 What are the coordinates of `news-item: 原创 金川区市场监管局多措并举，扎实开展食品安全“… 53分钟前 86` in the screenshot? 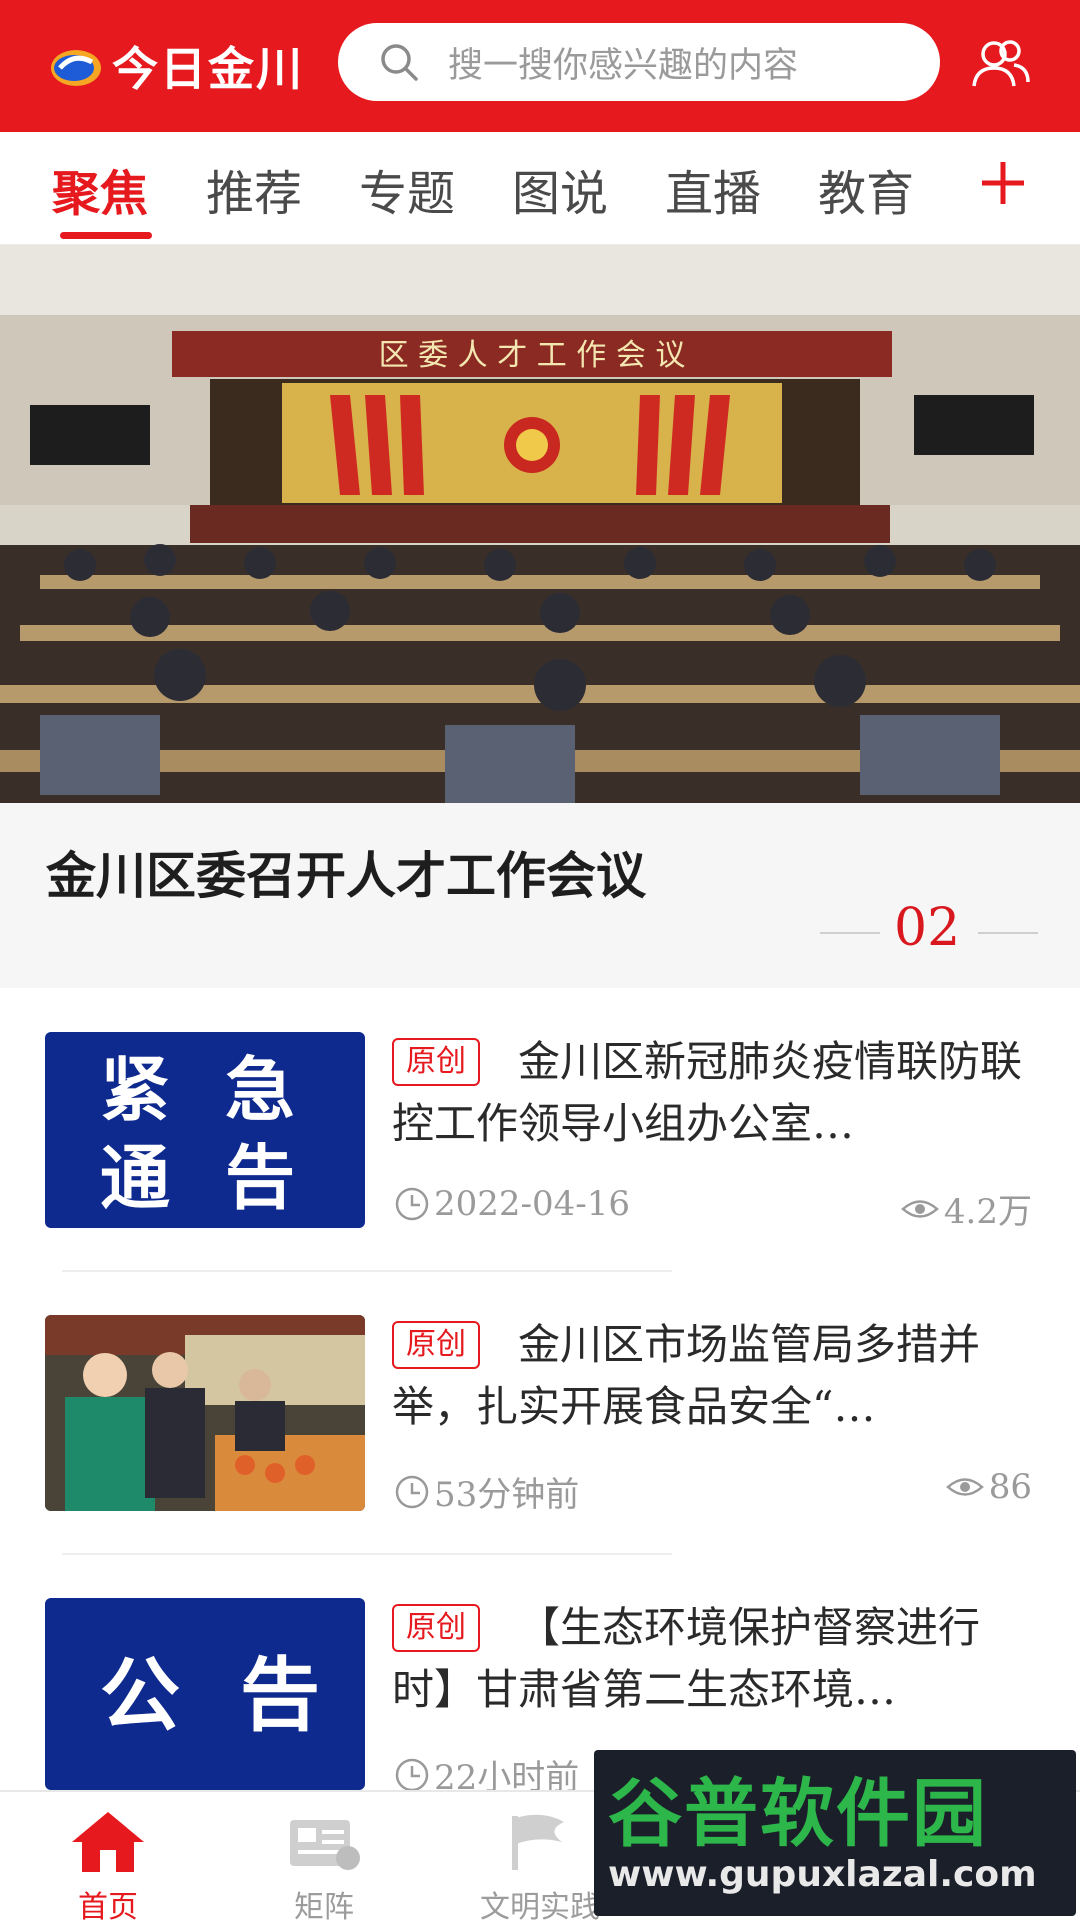 It's located at (540, 1430).